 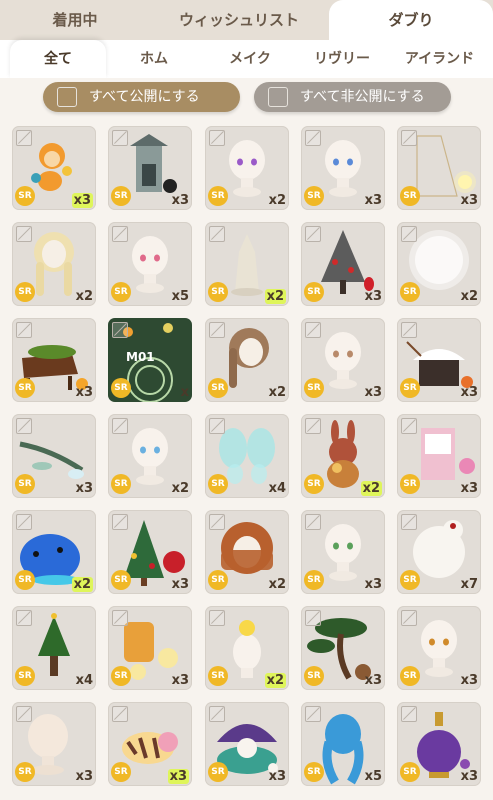 I want to click on tab-livly: リヴリー, so click(x=342, y=59).